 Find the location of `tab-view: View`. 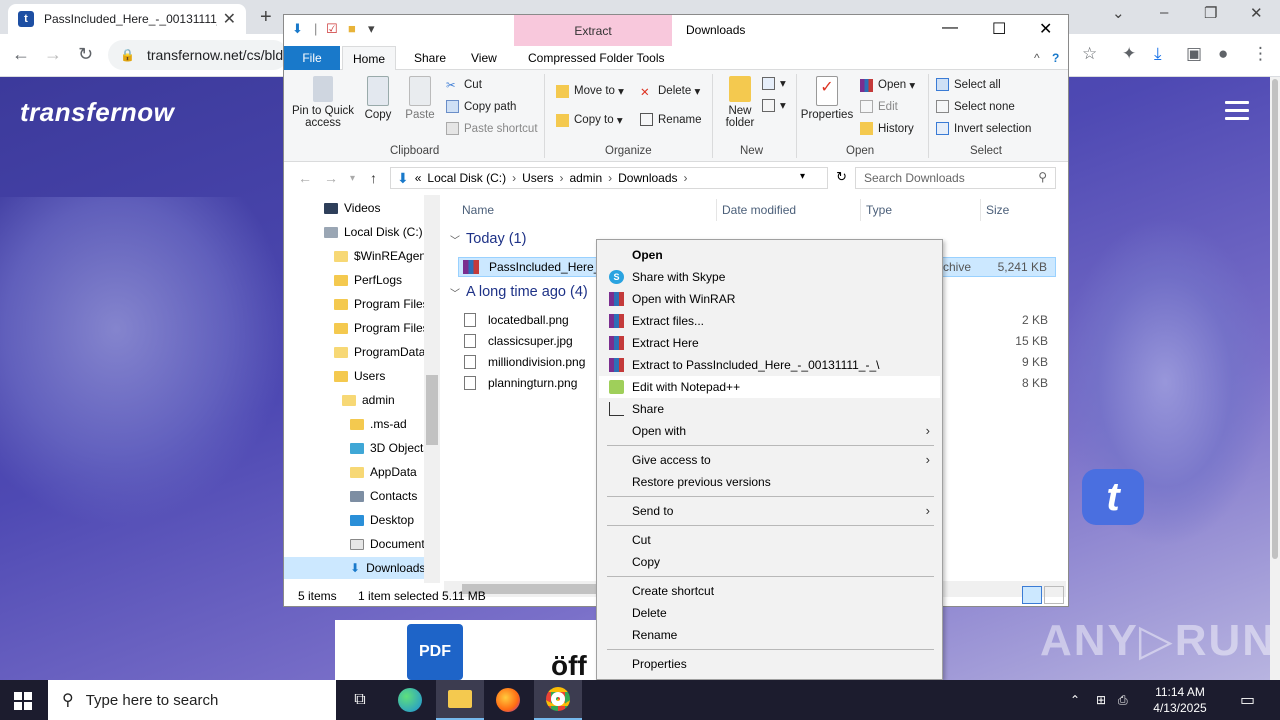

tab-view: View is located at coordinates (484, 58).